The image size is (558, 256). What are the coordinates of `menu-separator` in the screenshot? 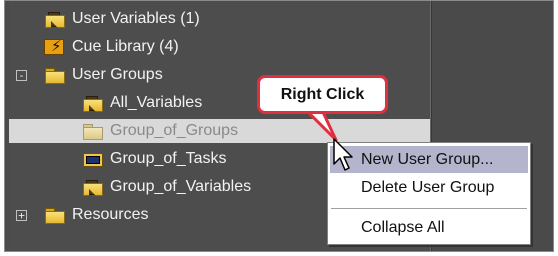 It's located at (429, 209).